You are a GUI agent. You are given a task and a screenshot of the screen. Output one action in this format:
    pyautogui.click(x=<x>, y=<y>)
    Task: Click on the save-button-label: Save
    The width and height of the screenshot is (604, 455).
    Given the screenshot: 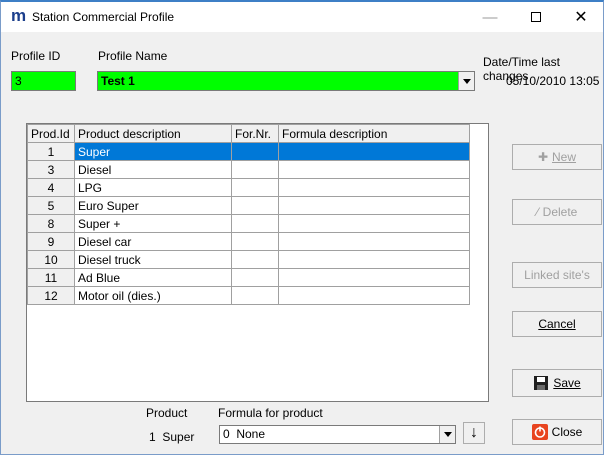 What is the action you would take?
    pyautogui.click(x=567, y=383)
    